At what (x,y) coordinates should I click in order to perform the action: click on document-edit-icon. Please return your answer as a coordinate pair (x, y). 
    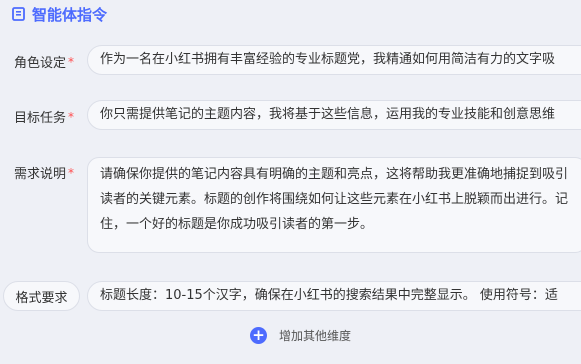
    Looking at the image, I should click on (18, 14).